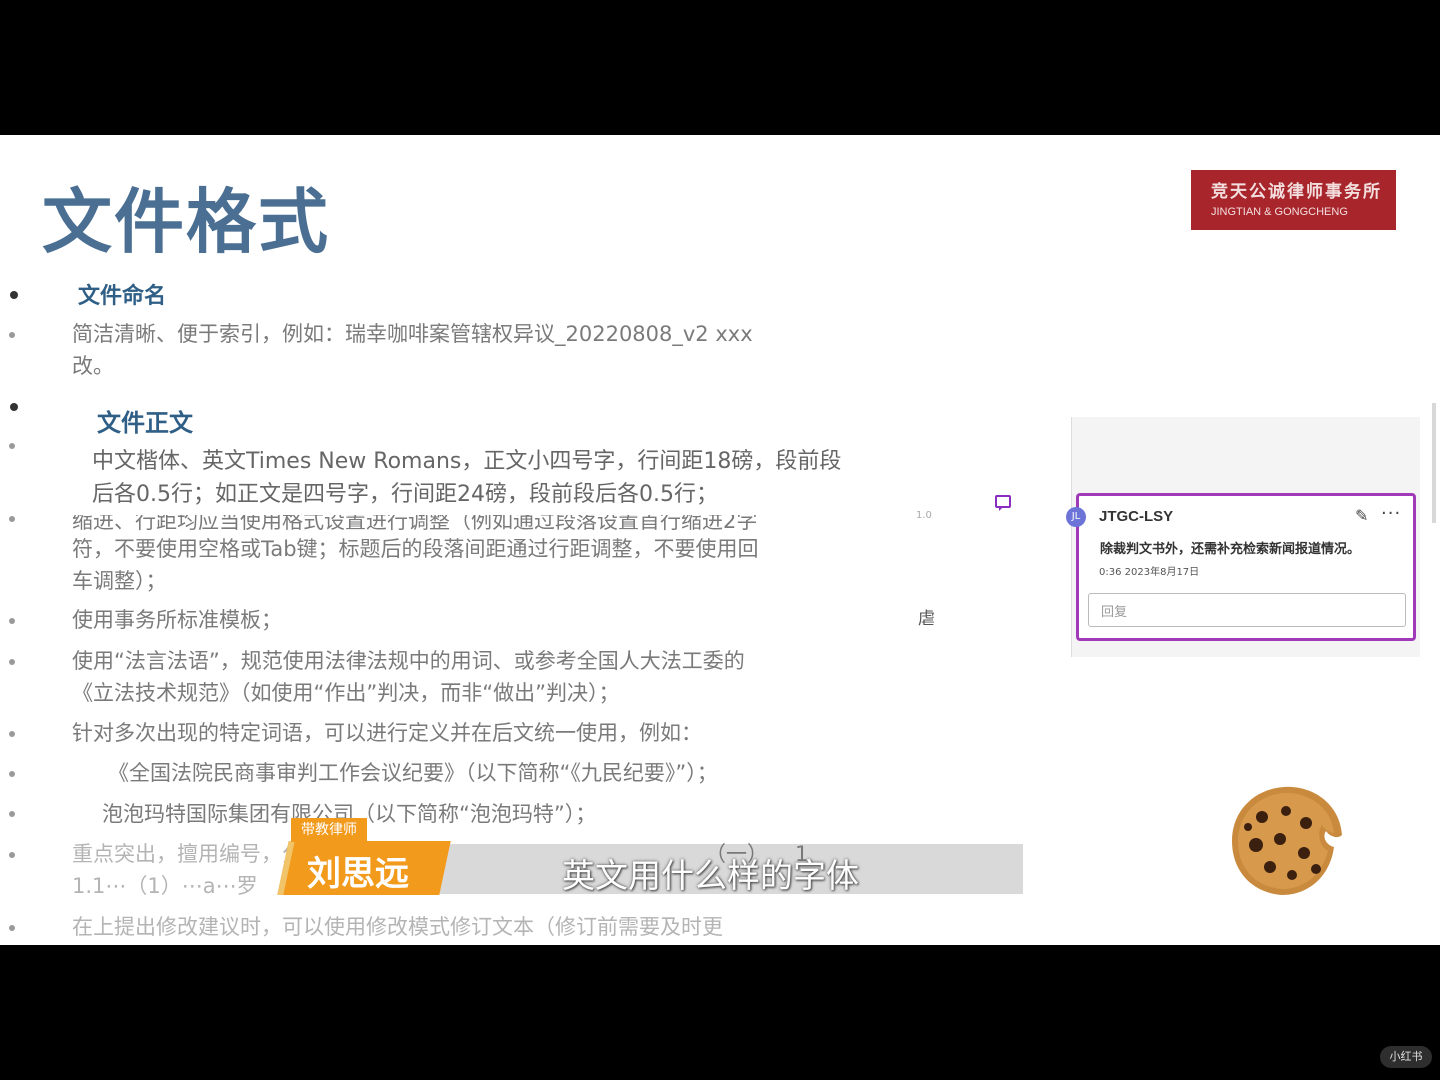 This screenshot has height=1080, width=1440. Describe the element at coordinates (926, 619) in the screenshot. I see `margin-mark: 虐` at that location.